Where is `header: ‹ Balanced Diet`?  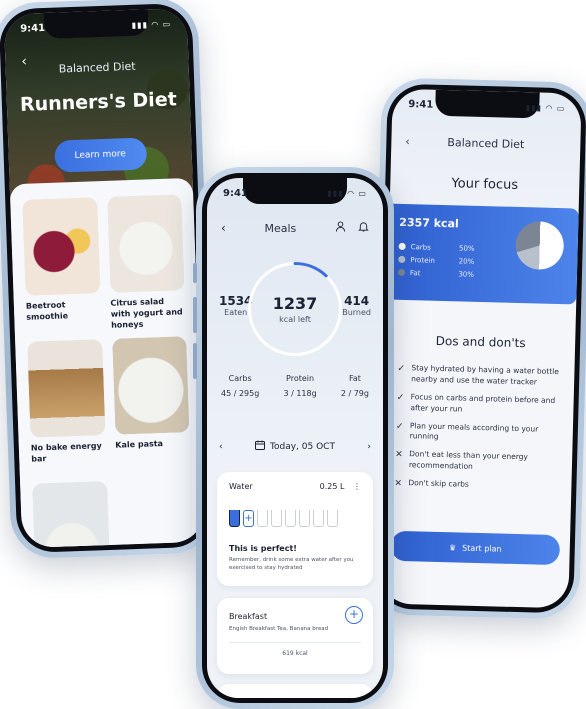 header: ‹ Balanced Diet is located at coordinates (485, 146).